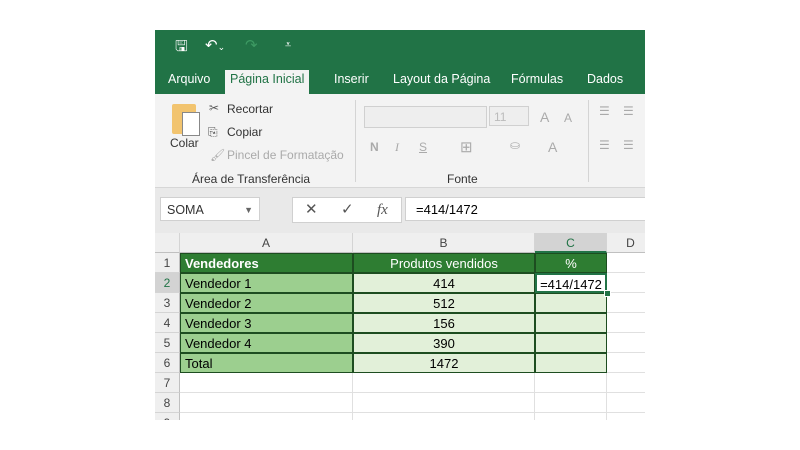 The height and width of the screenshot is (450, 800). What do you see at coordinates (441, 82) in the screenshot?
I see `tab-layout: Layout da Página` at bounding box center [441, 82].